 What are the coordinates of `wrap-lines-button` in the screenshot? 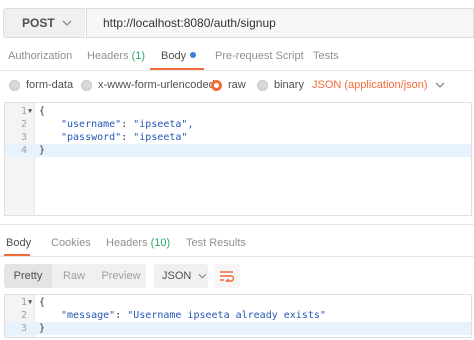 It's located at (227, 276).